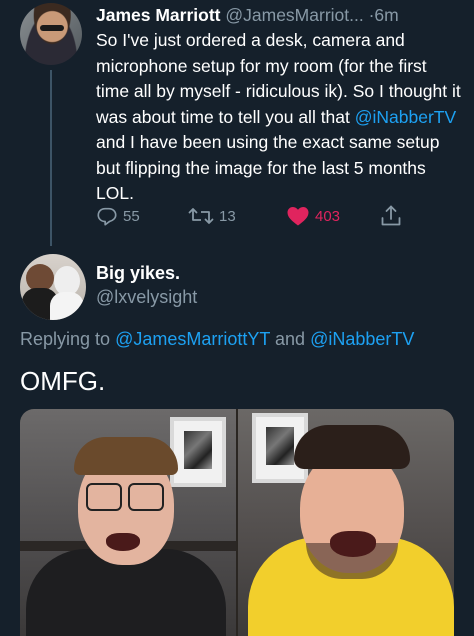  Describe the element at coordinates (352, 447) in the screenshot. I see `person-right-hair` at that location.